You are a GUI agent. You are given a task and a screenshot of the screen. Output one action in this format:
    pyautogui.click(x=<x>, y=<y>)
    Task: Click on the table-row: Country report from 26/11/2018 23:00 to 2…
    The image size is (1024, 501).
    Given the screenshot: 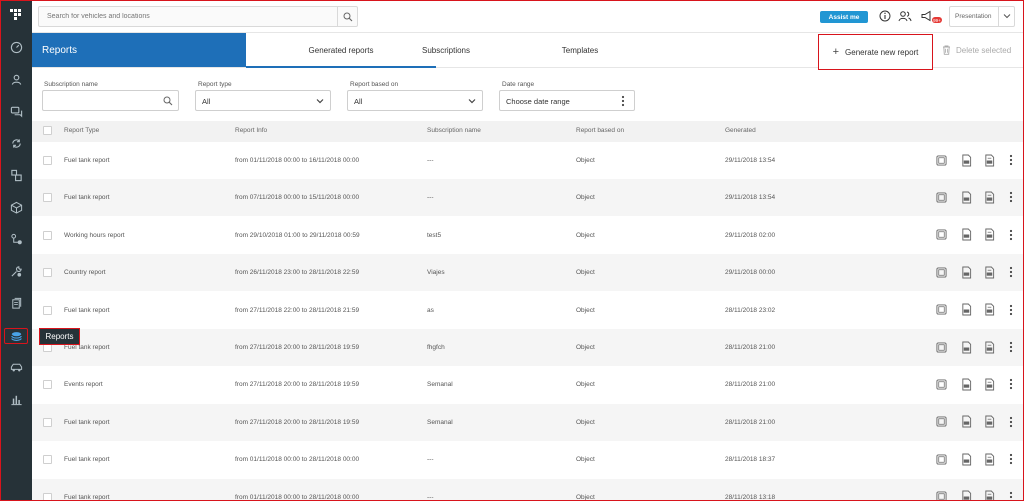 What is the action you would take?
    pyautogui.click(x=528, y=273)
    